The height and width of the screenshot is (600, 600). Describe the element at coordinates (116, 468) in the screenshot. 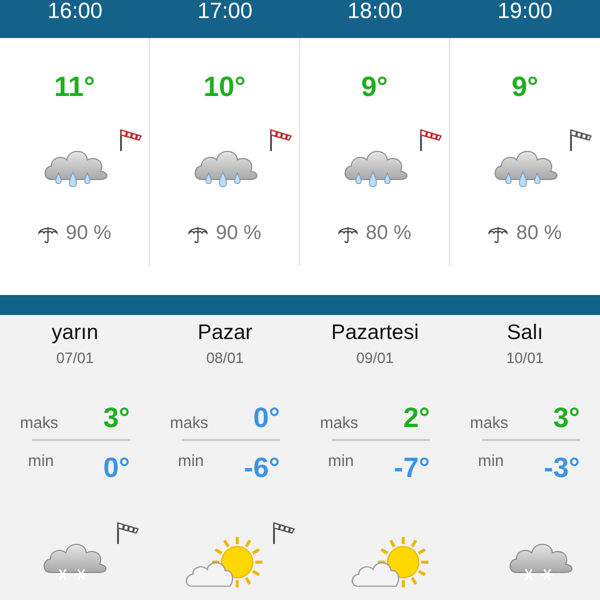

I see `min-temperature: 0°` at that location.